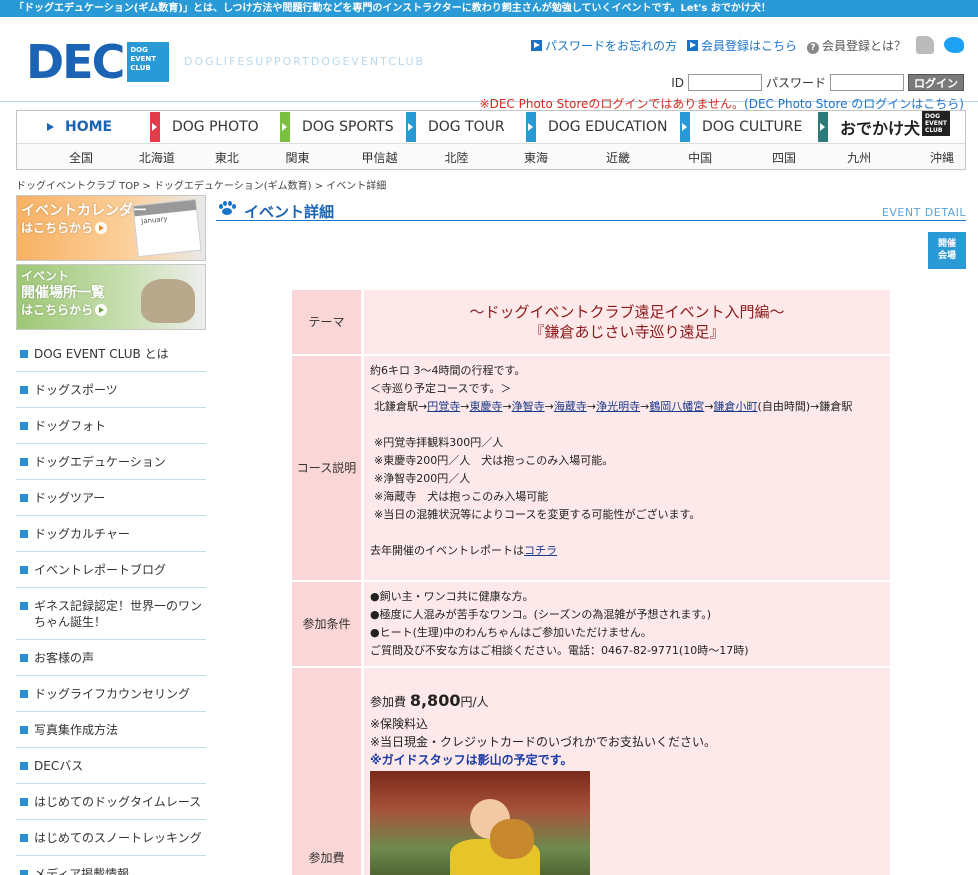  I want to click on nav-home: HOME, so click(83, 127).